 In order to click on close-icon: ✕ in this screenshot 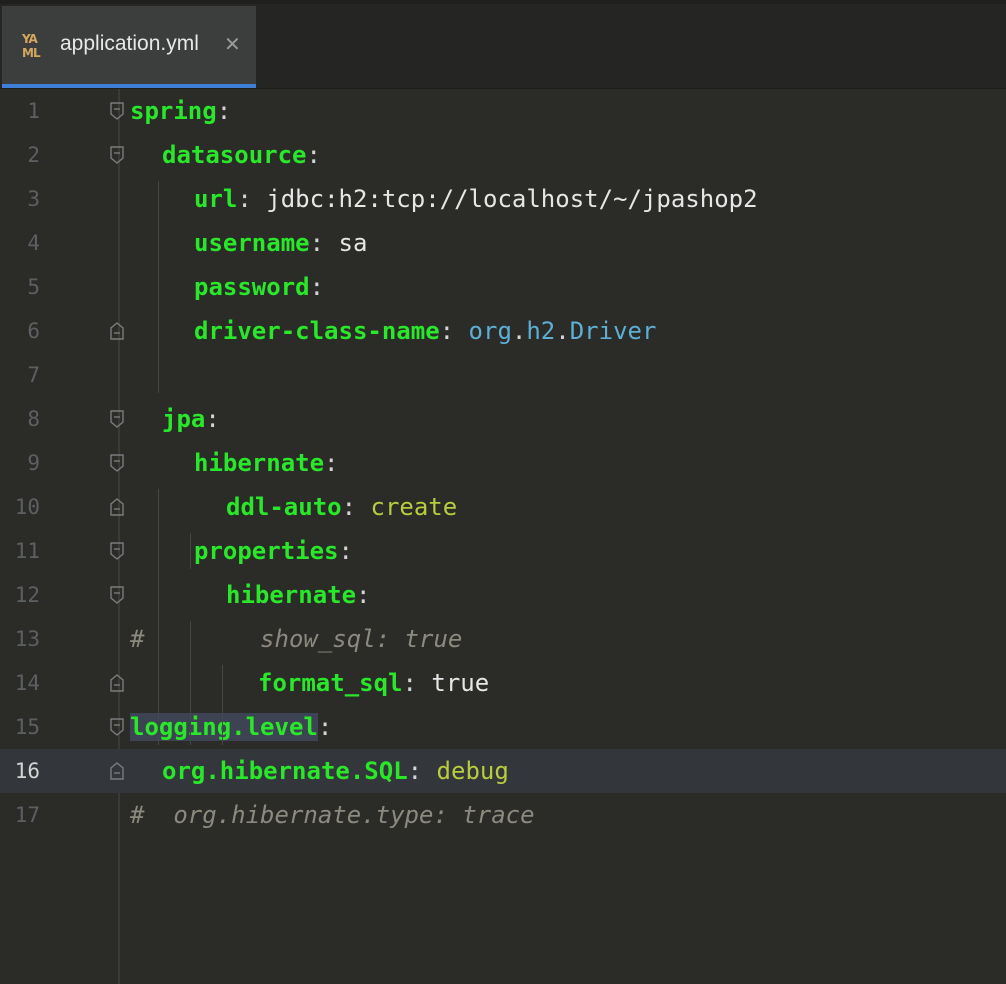, I will do `click(232, 44)`.